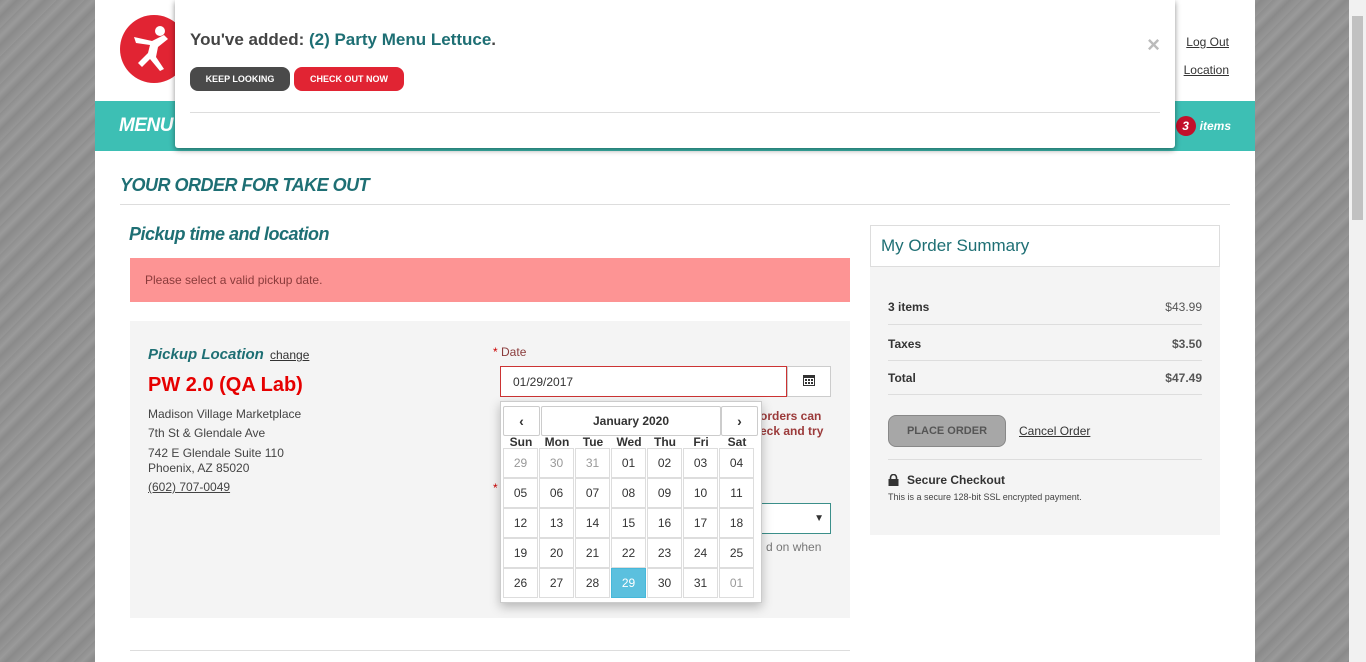 This screenshot has height=662, width=1366. I want to click on calendar-day: 19, so click(520, 553).